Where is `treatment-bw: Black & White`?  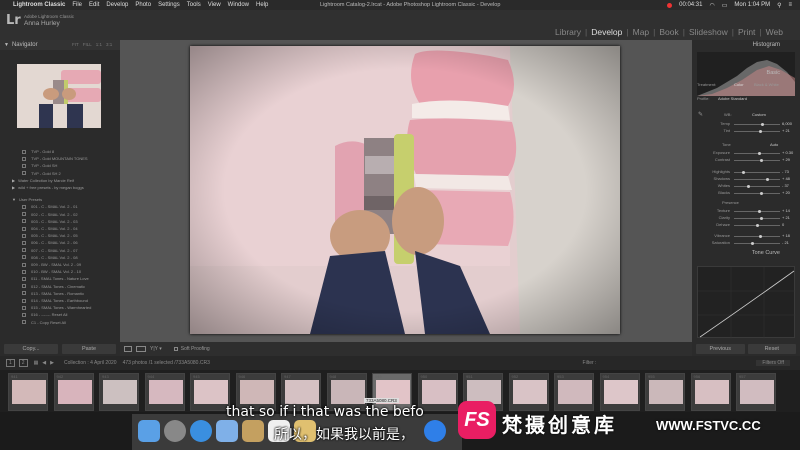
treatment-bw: Black & White is located at coordinates (766, 84).